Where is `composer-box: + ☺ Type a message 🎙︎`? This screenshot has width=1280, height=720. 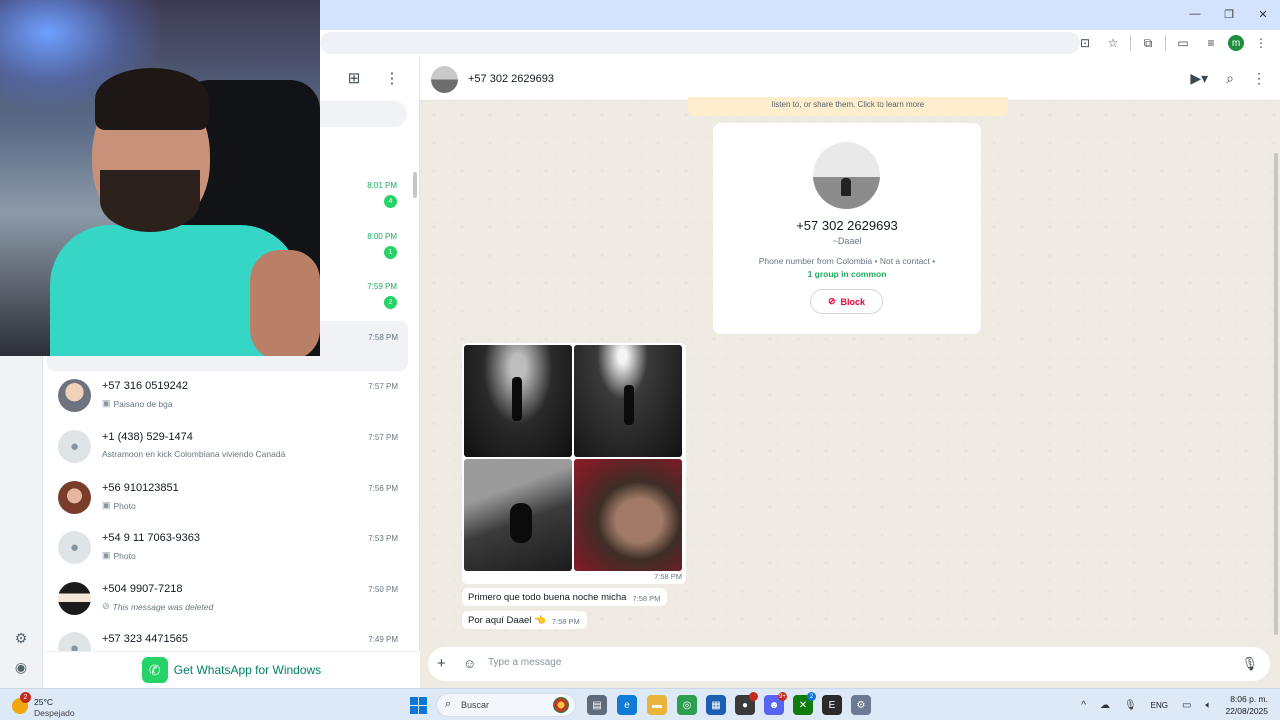
composer-box: + ☺ Type a message 🎙︎ is located at coordinates (849, 664).